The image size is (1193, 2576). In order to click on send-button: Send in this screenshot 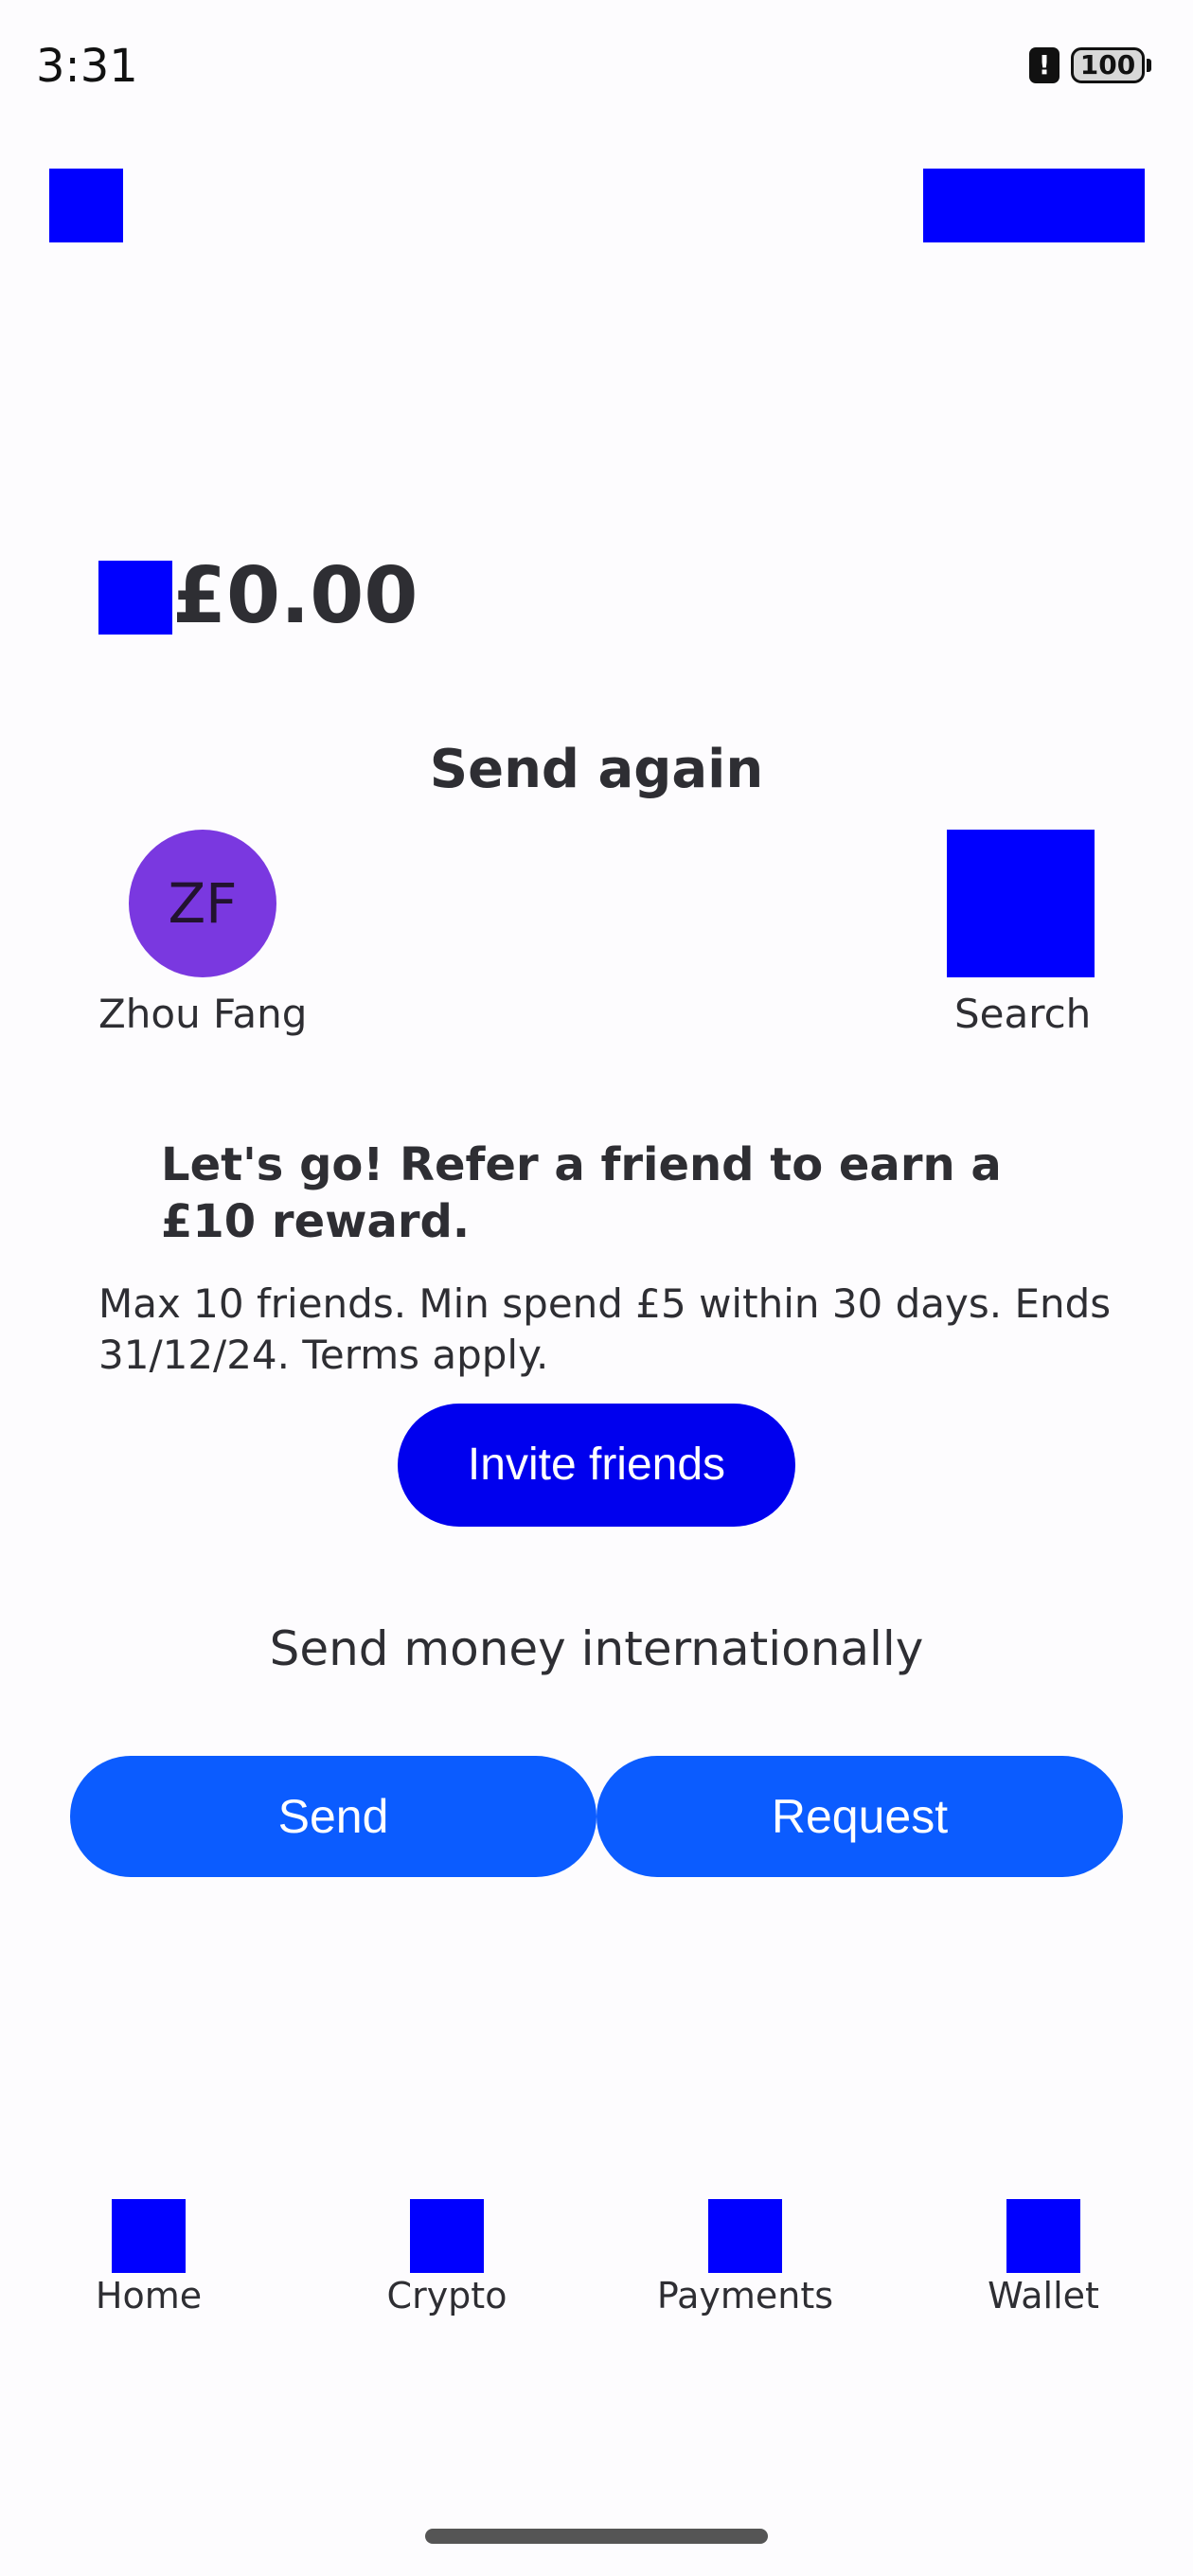, I will do `click(333, 1816)`.